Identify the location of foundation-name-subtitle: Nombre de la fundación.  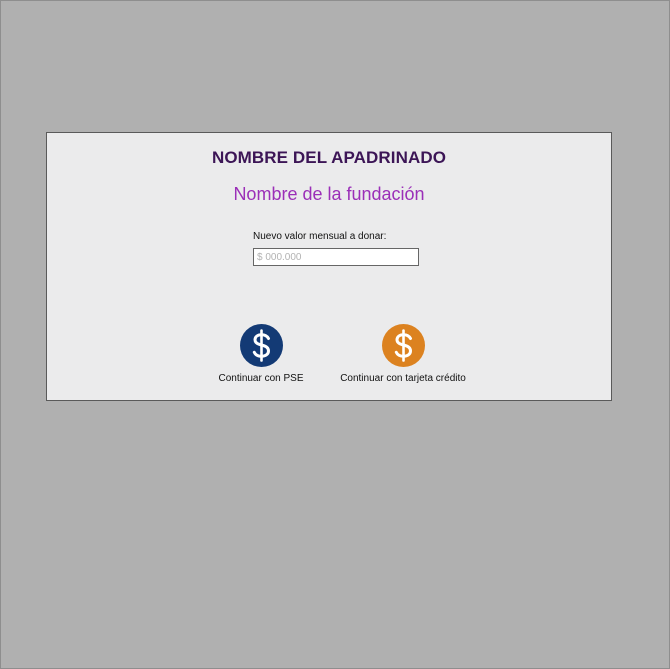
(329, 194).